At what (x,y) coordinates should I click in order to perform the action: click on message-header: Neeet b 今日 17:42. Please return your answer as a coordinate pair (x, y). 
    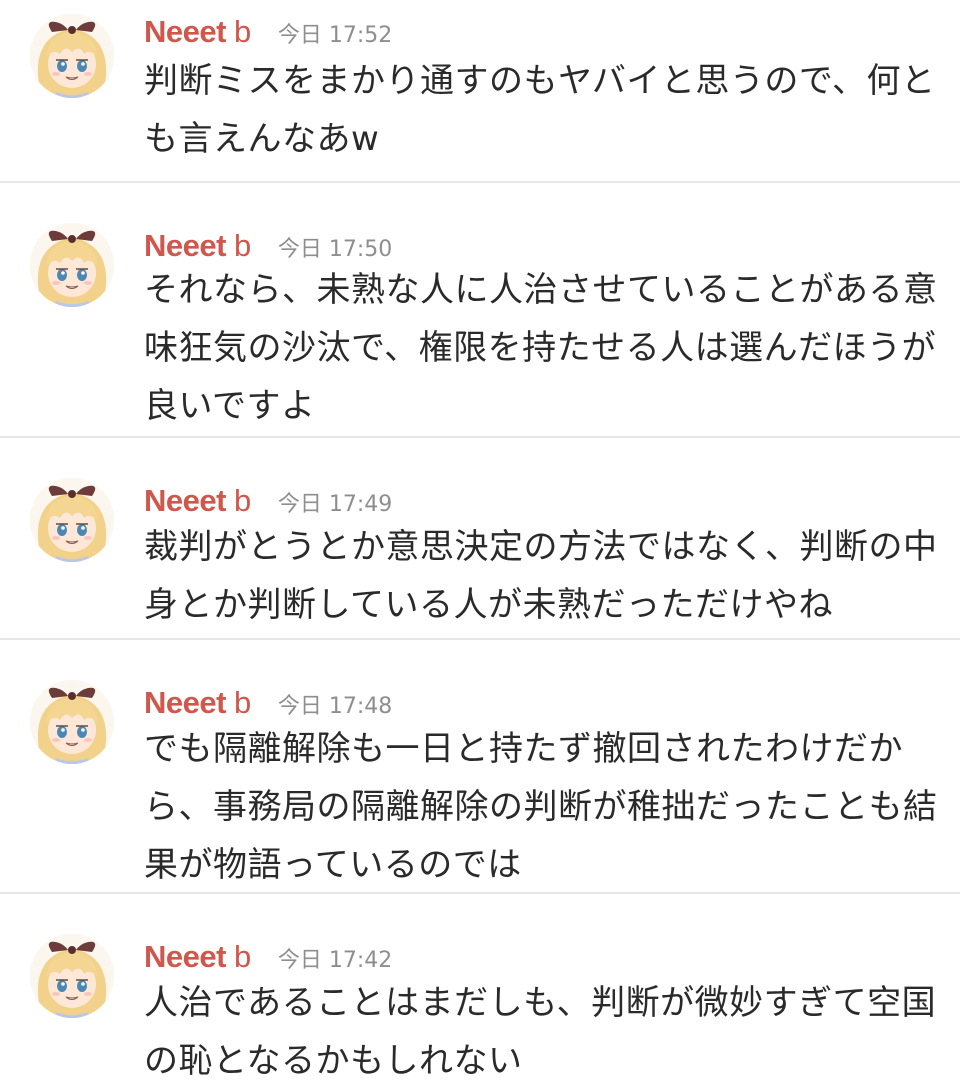
    Looking at the image, I should click on (268, 959).